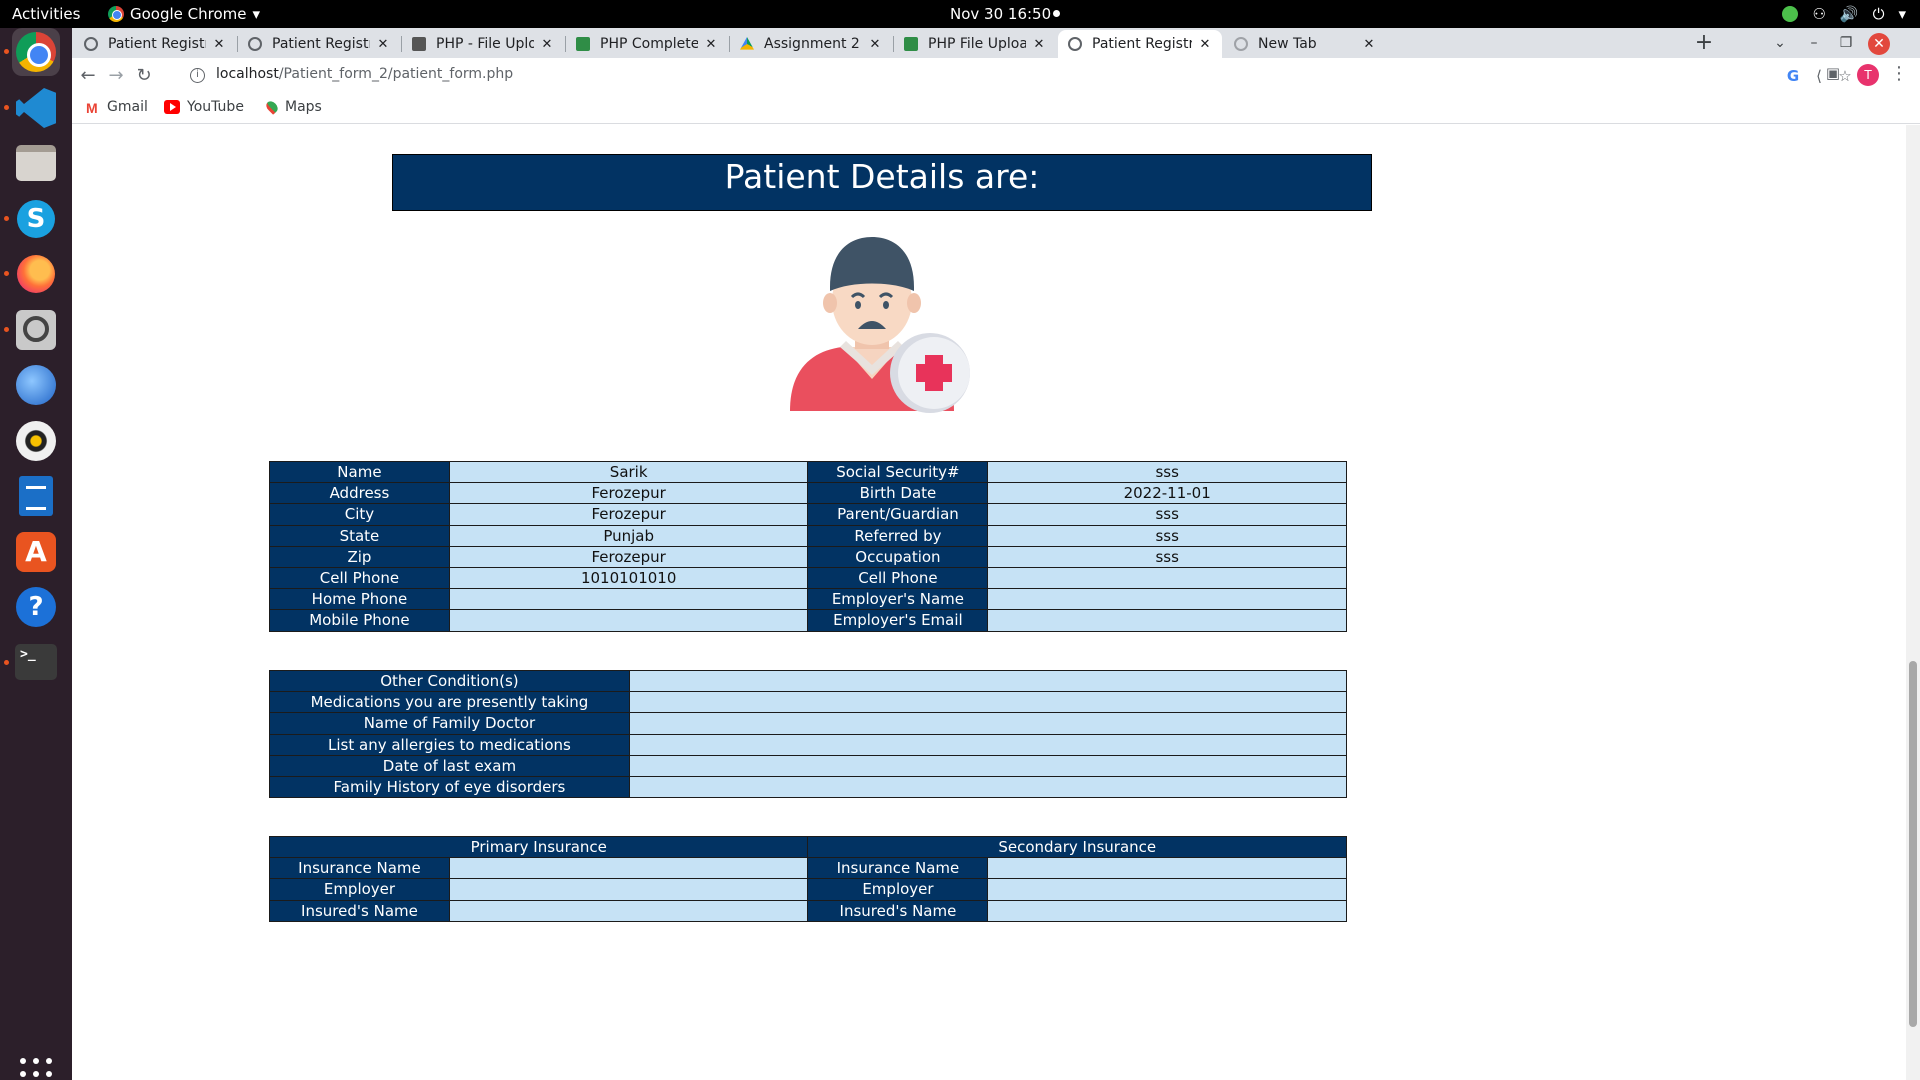 The image size is (1920, 1080). I want to click on dock-software: A, so click(36, 552).